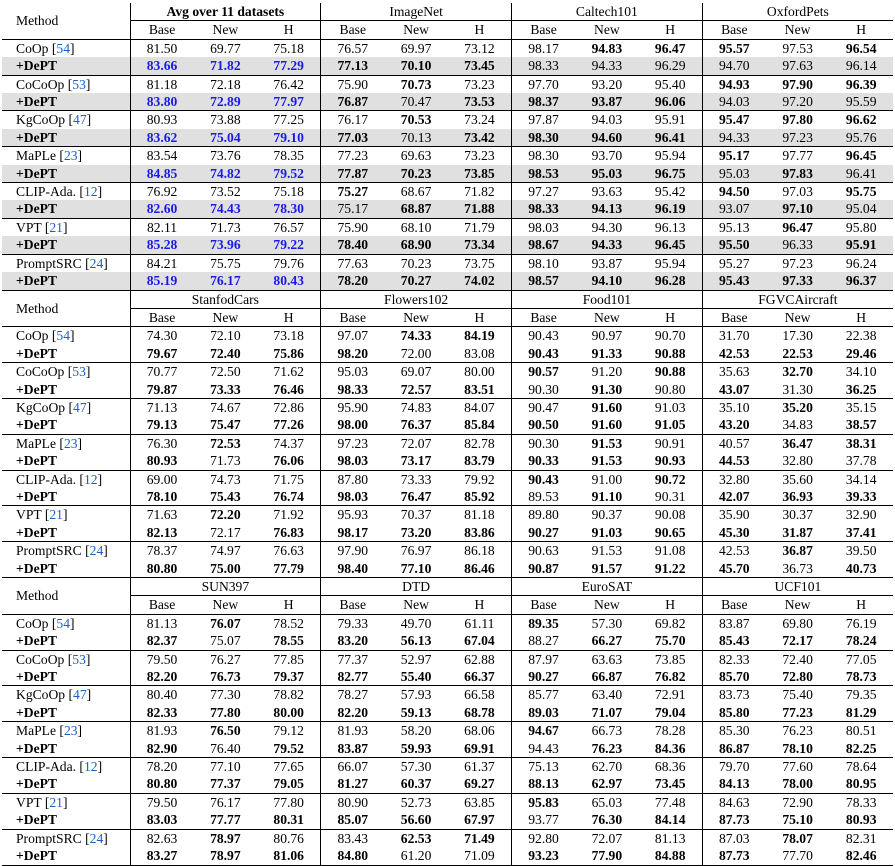  Describe the element at coordinates (416, 30) in the screenshot. I see `column-header: New` at that location.